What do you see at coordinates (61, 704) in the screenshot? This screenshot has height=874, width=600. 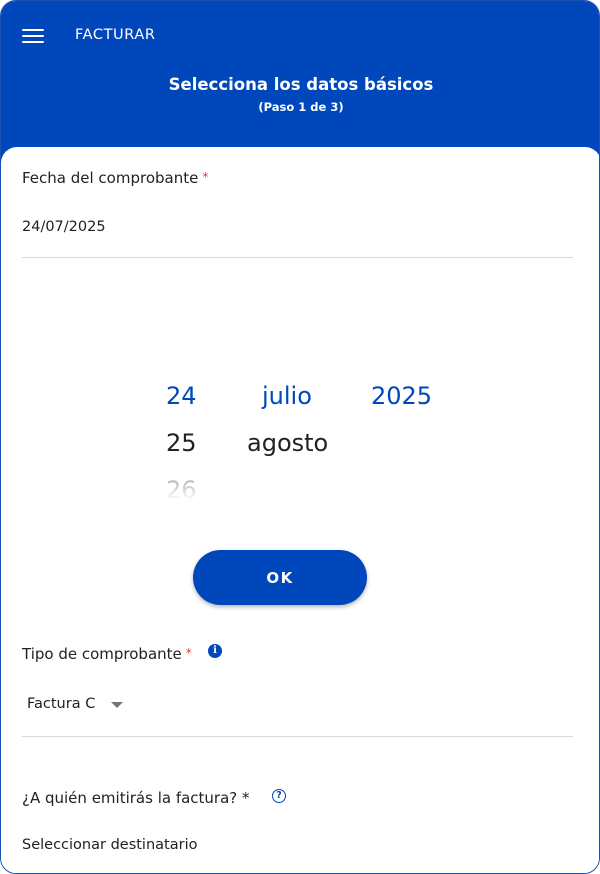 I see `tipo-select-value: Factura C` at bounding box center [61, 704].